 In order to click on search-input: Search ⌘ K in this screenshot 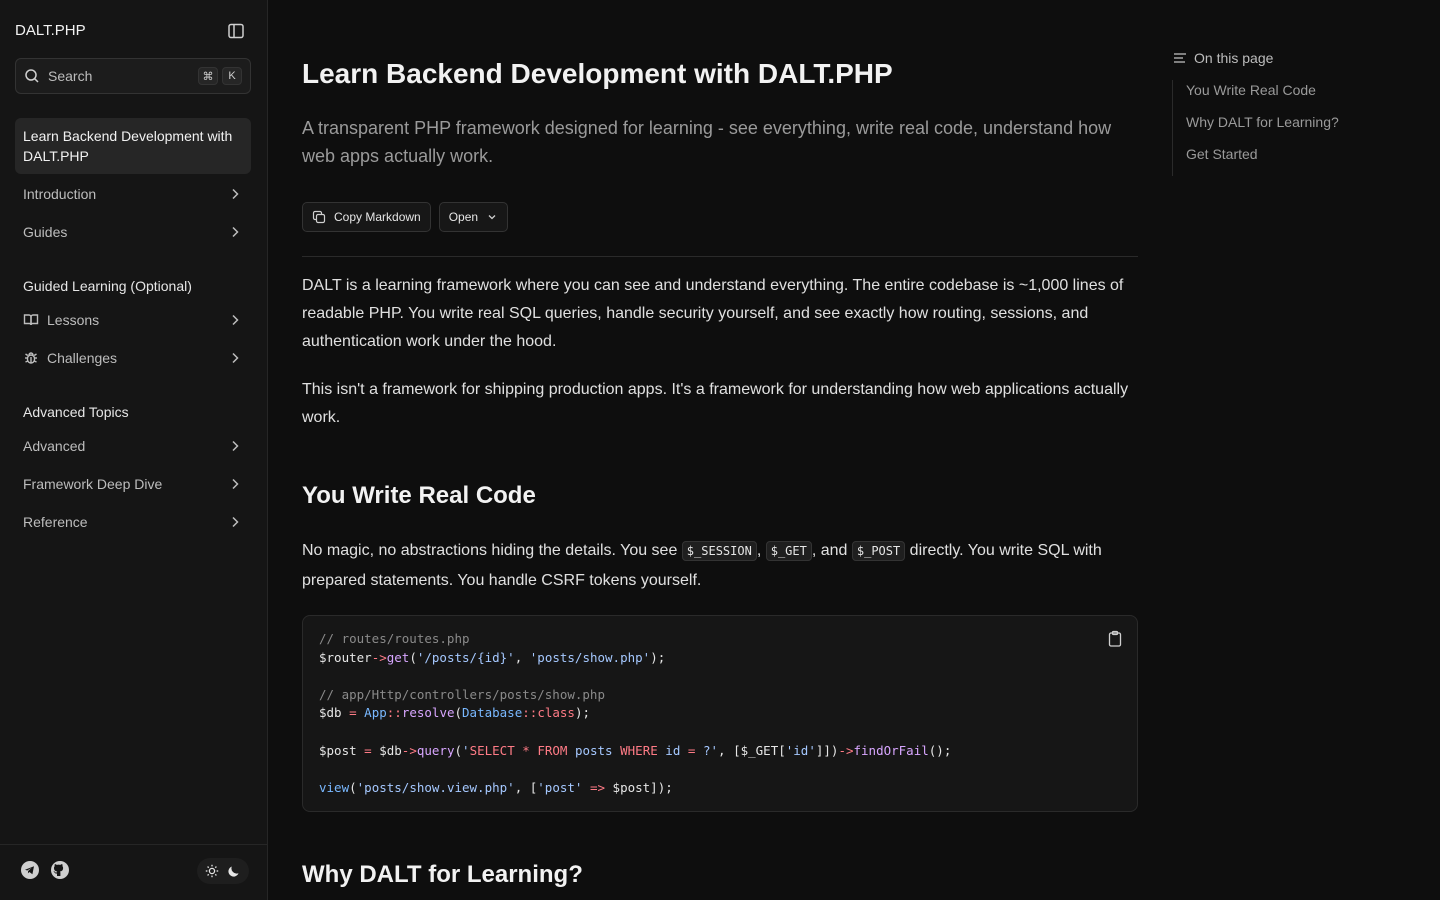, I will do `click(133, 76)`.